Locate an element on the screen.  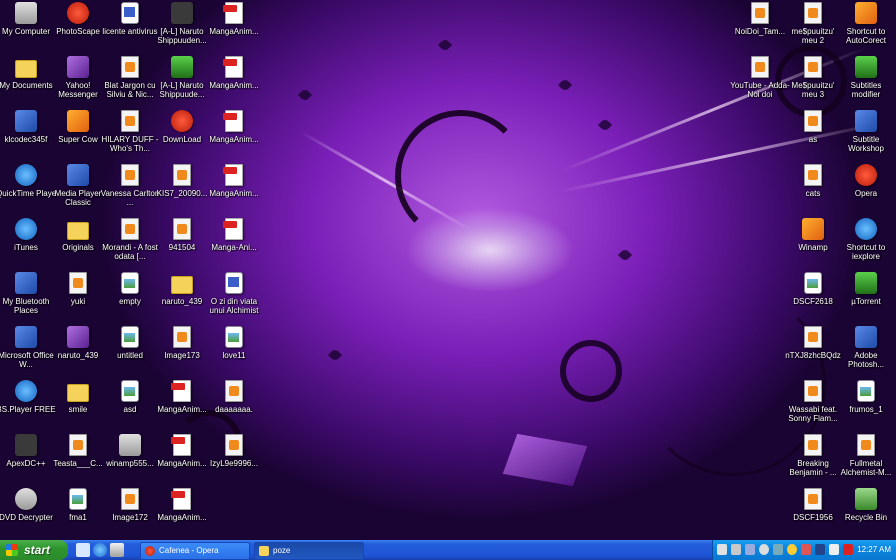
desktop-icon-yahoo: Yahoo! Messenger is located at coordinates (78, 82).